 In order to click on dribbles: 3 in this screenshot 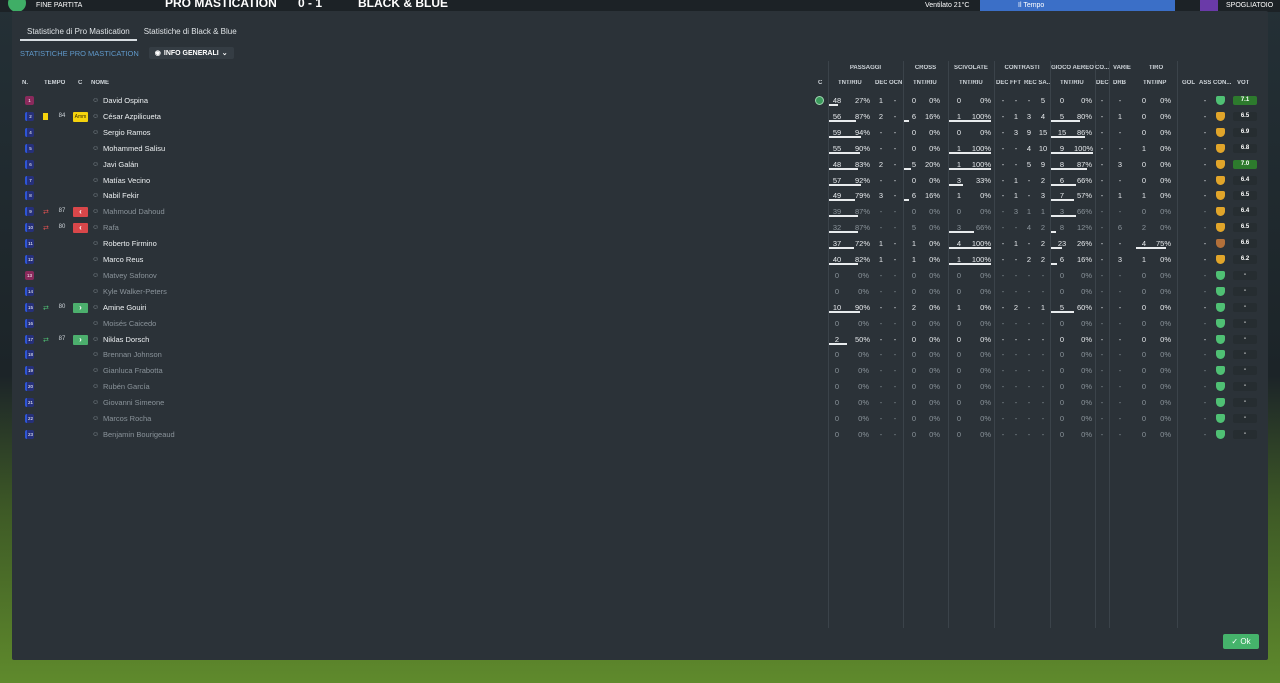, I will do `click(1120, 259)`.